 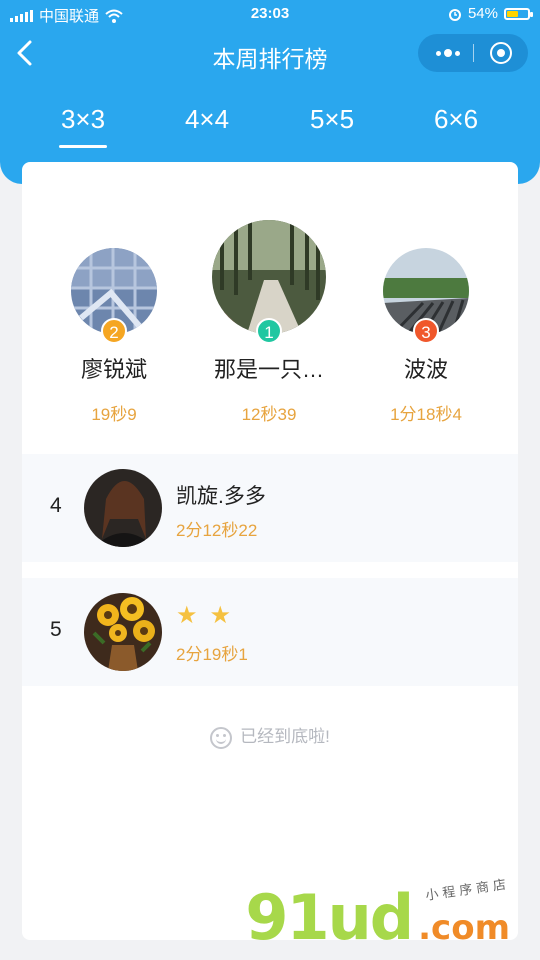 What do you see at coordinates (270, 632) in the screenshot?
I see `list-item: 5 ★ ★ 2分19秒1` at bounding box center [270, 632].